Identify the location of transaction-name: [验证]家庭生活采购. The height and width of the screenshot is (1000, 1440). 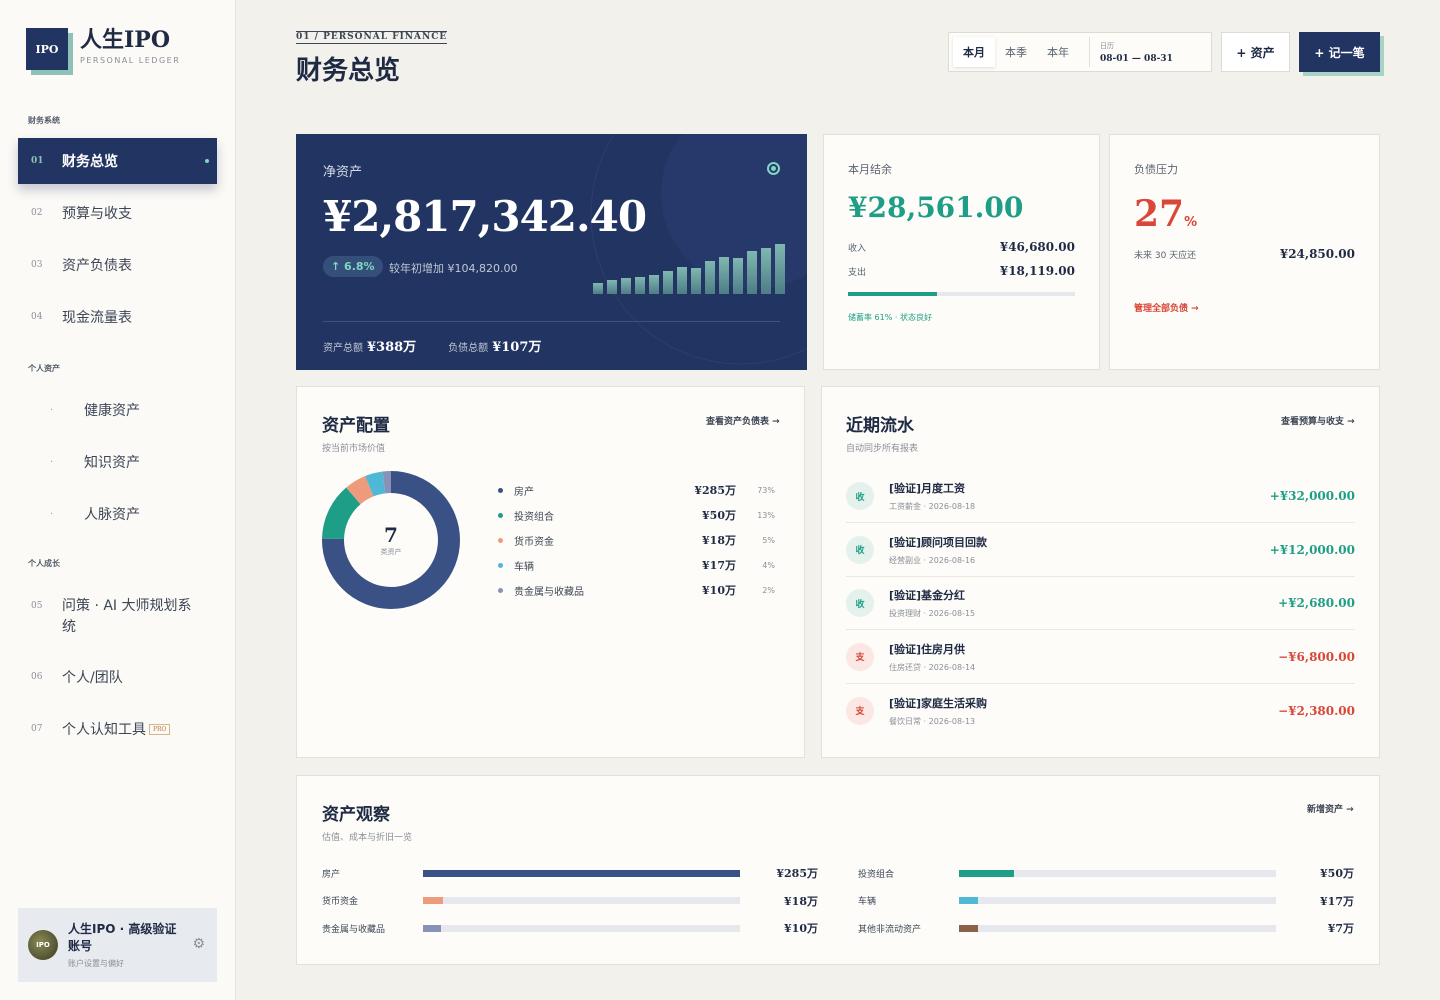
(938, 703).